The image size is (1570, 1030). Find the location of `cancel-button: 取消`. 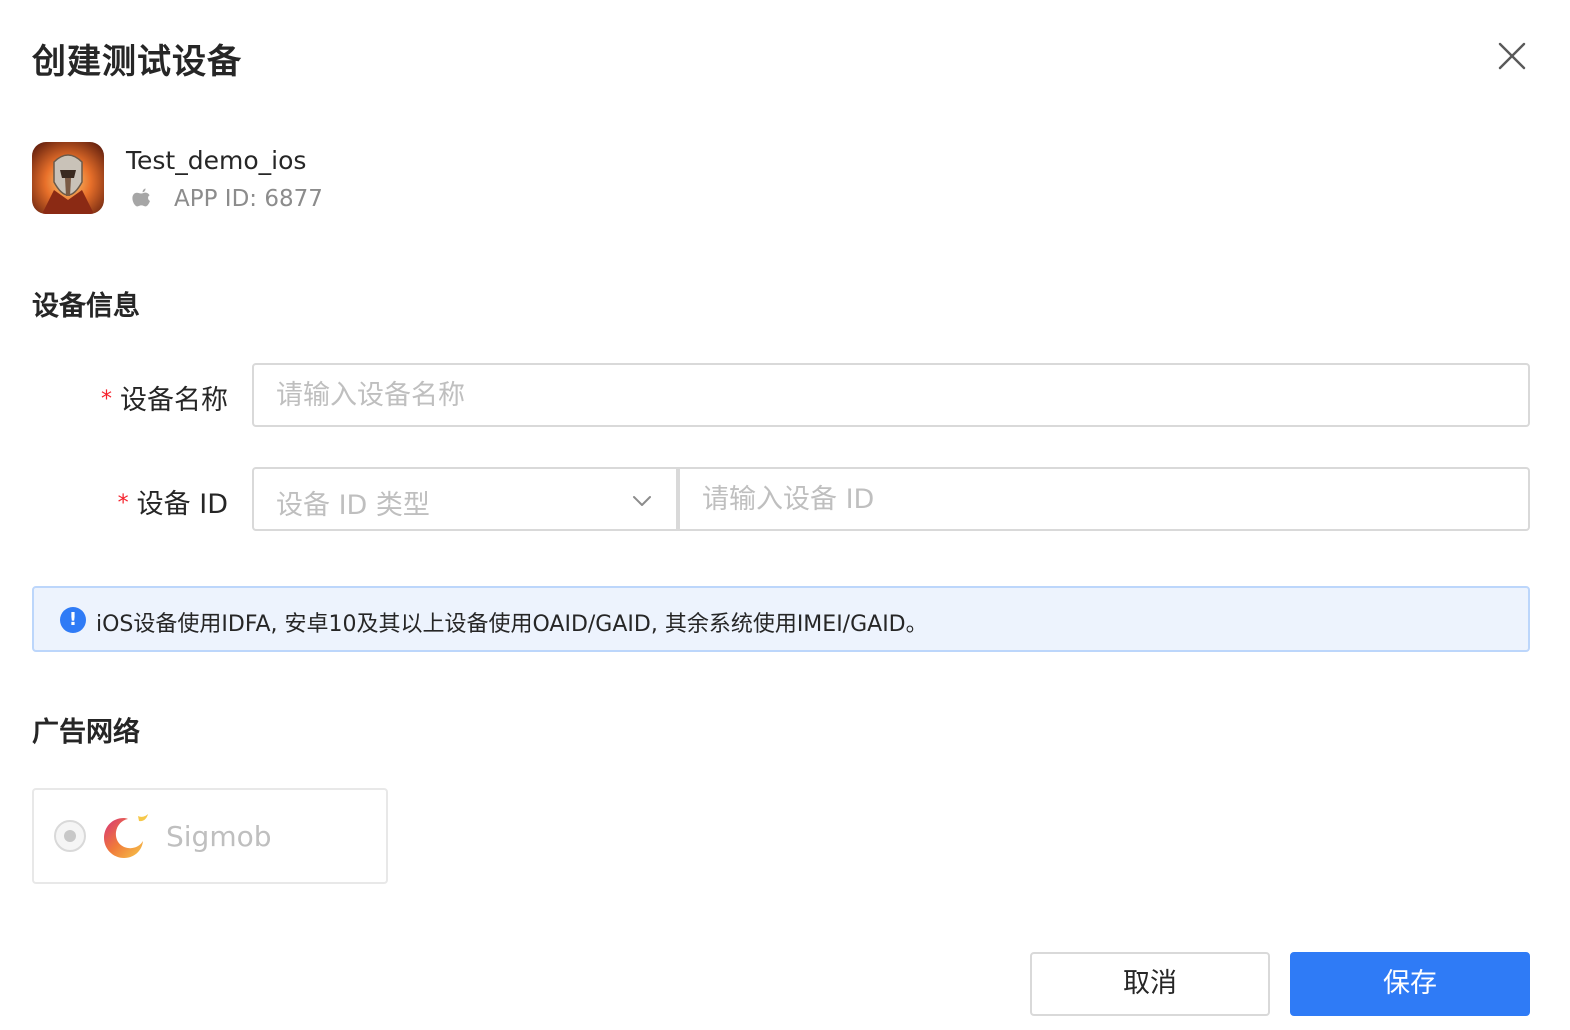

cancel-button: 取消 is located at coordinates (1150, 984).